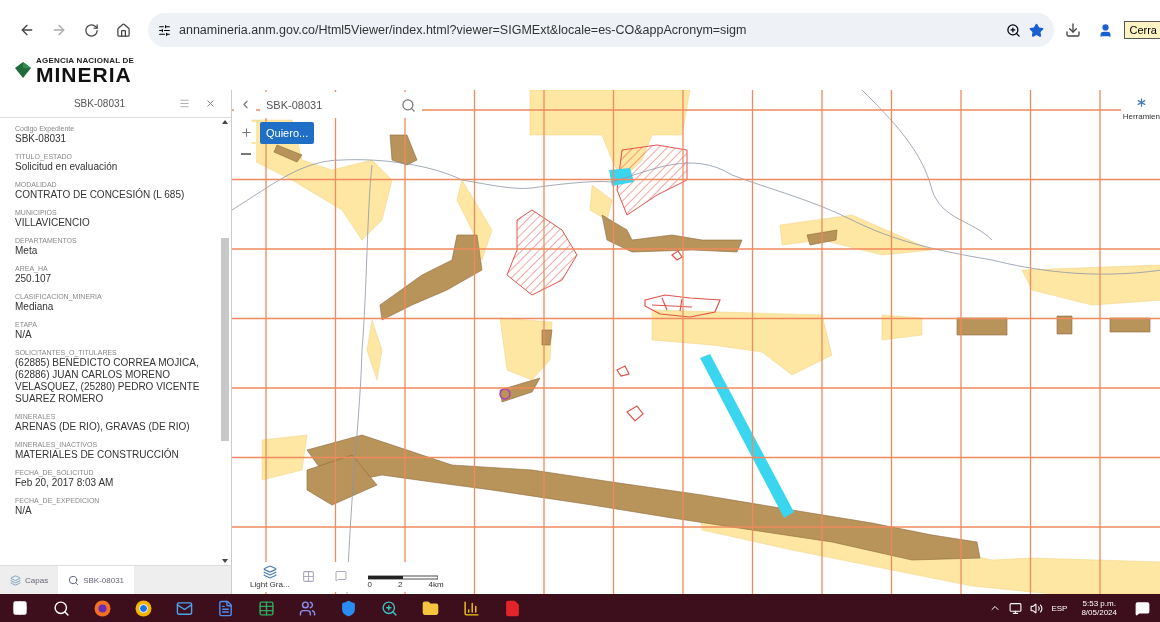  Describe the element at coordinates (99, 103) in the screenshot. I see `panel-title: SBK-08031` at that location.